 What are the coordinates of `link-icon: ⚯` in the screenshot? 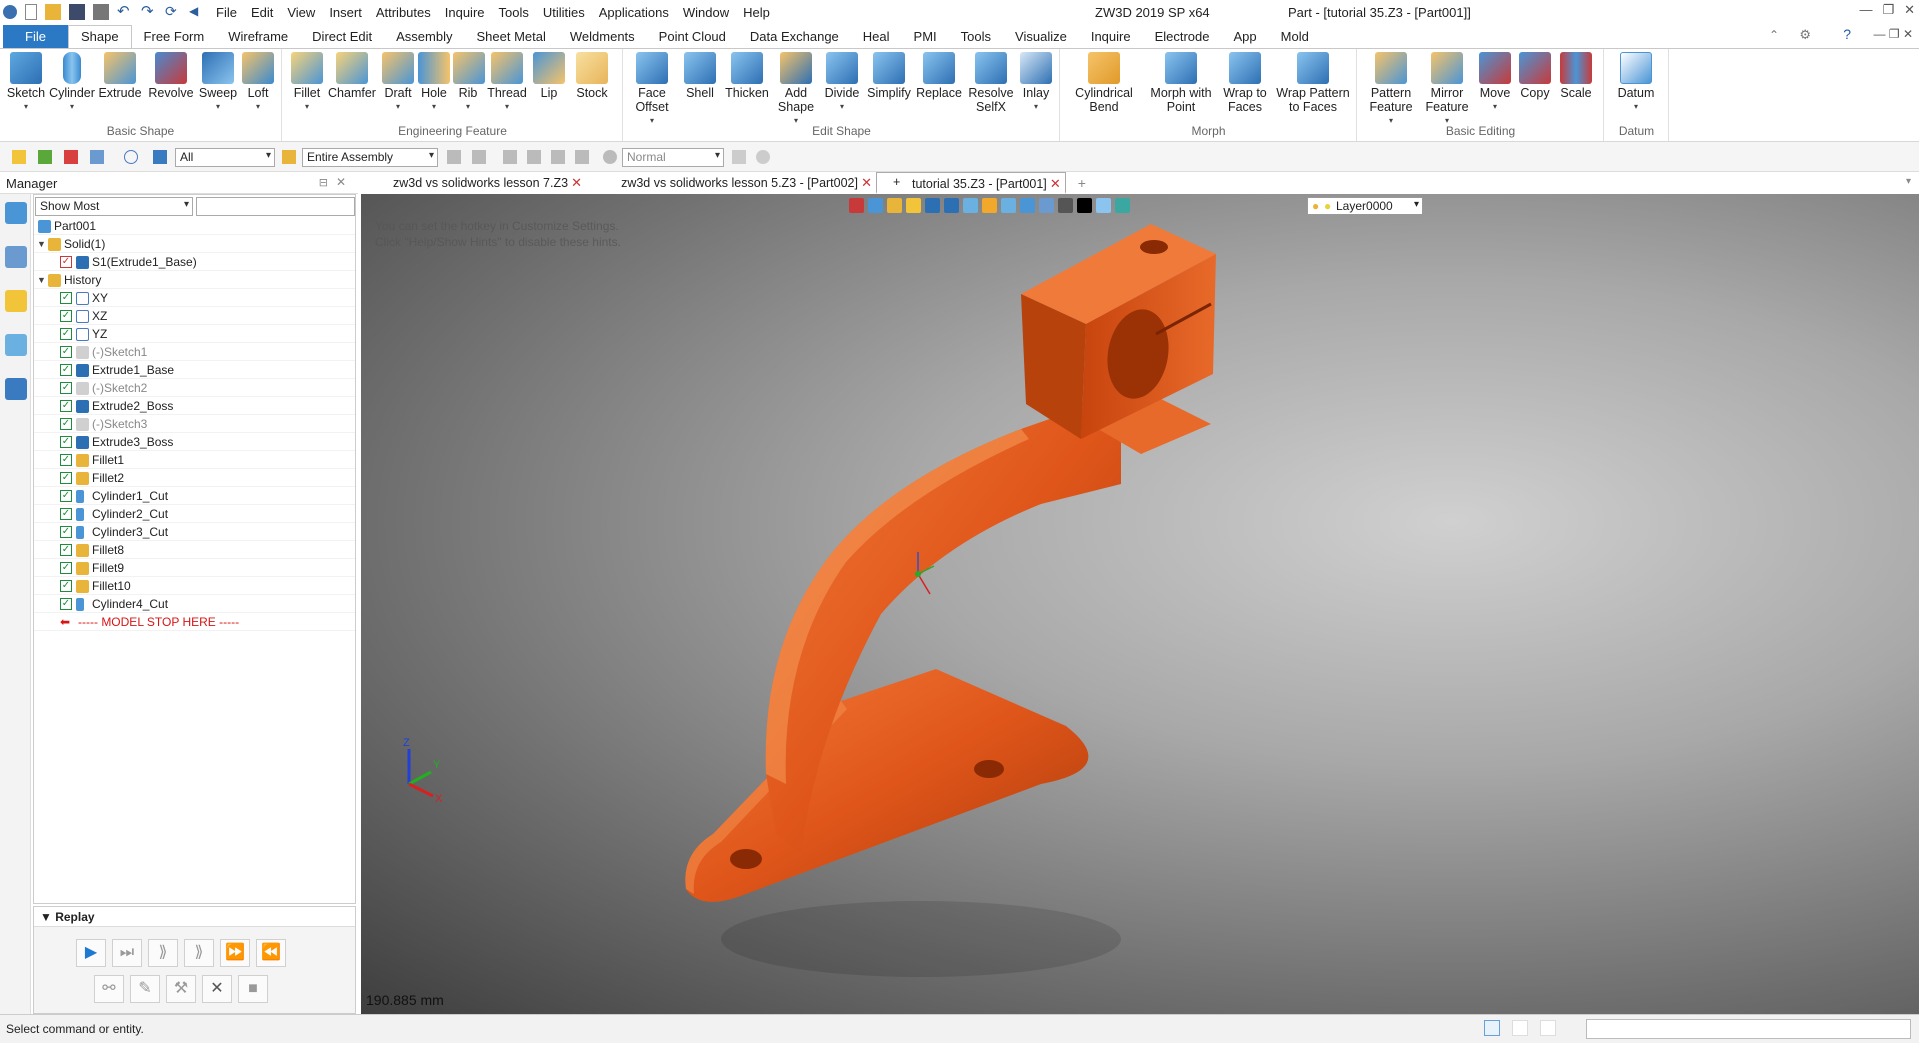 It's located at (109, 989).